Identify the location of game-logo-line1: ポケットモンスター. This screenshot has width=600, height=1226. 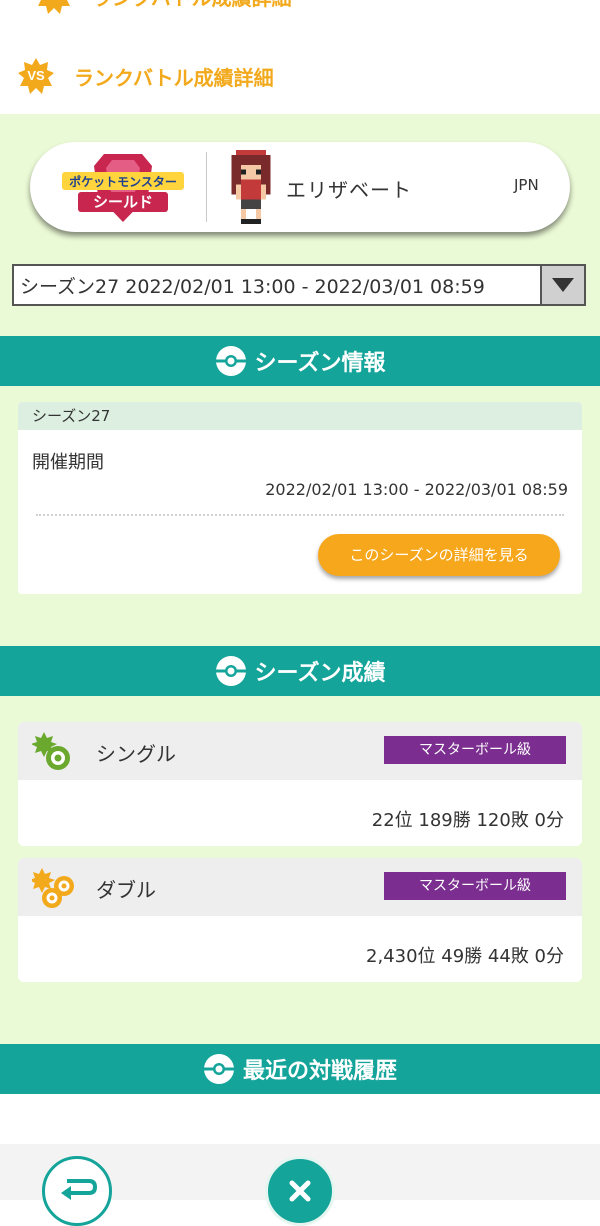
(123, 181).